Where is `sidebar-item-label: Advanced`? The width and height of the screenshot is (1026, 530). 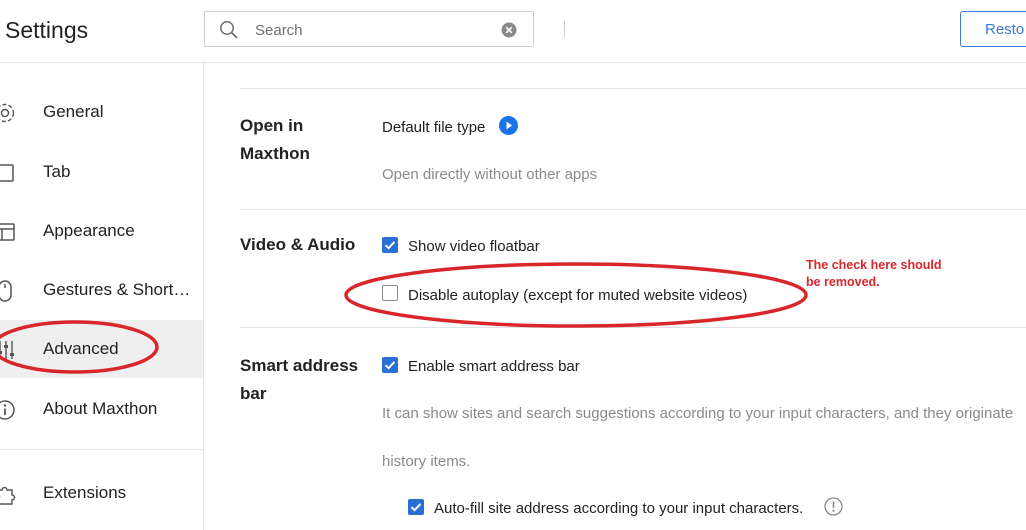
sidebar-item-label: Advanced is located at coordinates (81, 348).